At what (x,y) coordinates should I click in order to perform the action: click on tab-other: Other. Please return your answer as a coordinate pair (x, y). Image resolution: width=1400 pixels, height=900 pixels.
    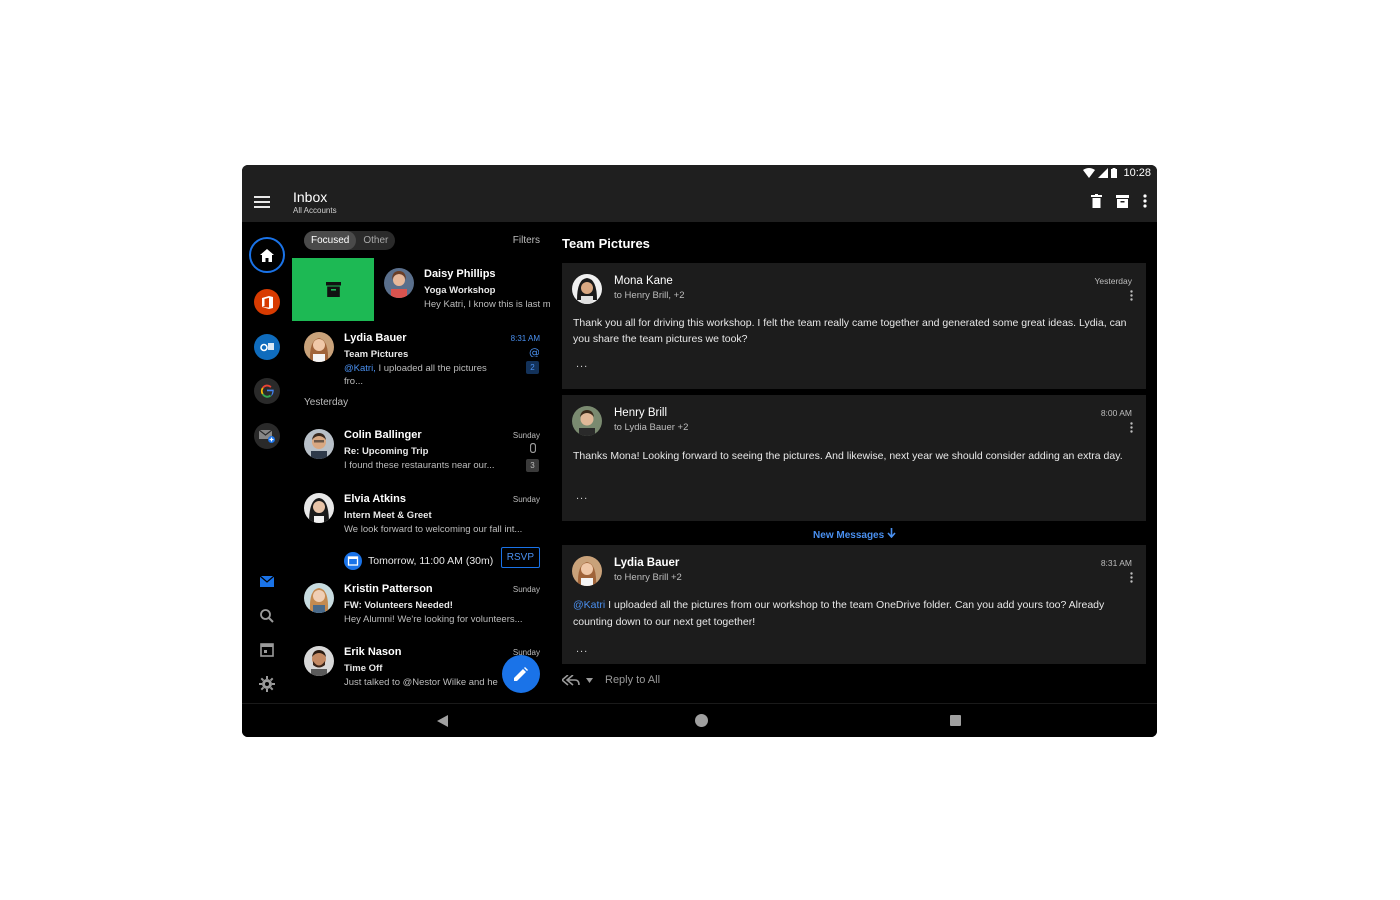
    Looking at the image, I should click on (375, 240).